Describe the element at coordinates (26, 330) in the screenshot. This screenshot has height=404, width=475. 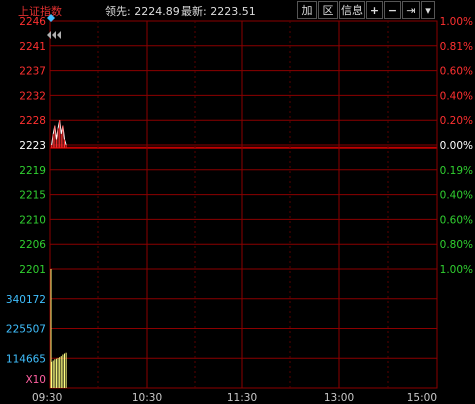
I see `volume-tick-label: 225507` at that location.